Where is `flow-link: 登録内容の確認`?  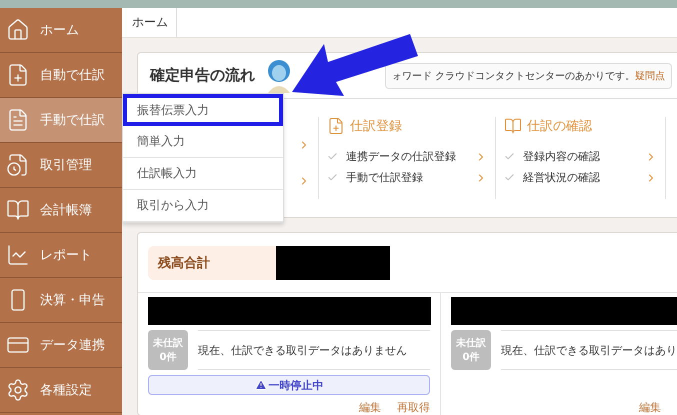 flow-link: 登録内容の確認 is located at coordinates (580, 156).